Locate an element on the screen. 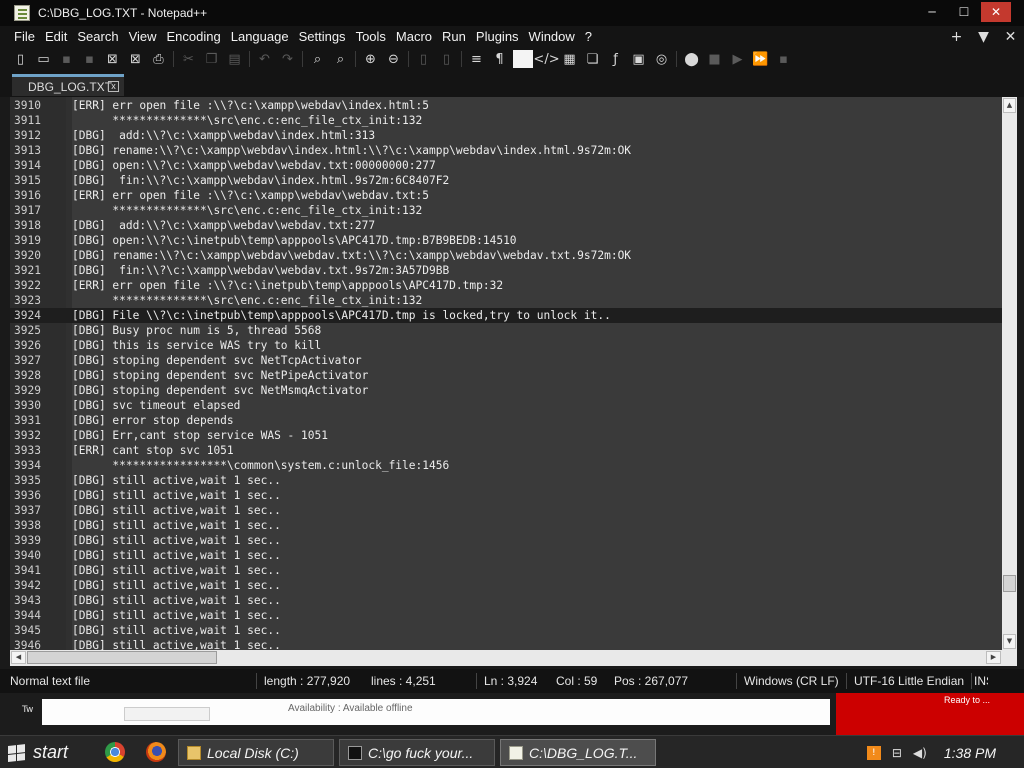 The width and height of the screenshot is (1024, 768). menu-run: Run is located at coordinates (454, 36).